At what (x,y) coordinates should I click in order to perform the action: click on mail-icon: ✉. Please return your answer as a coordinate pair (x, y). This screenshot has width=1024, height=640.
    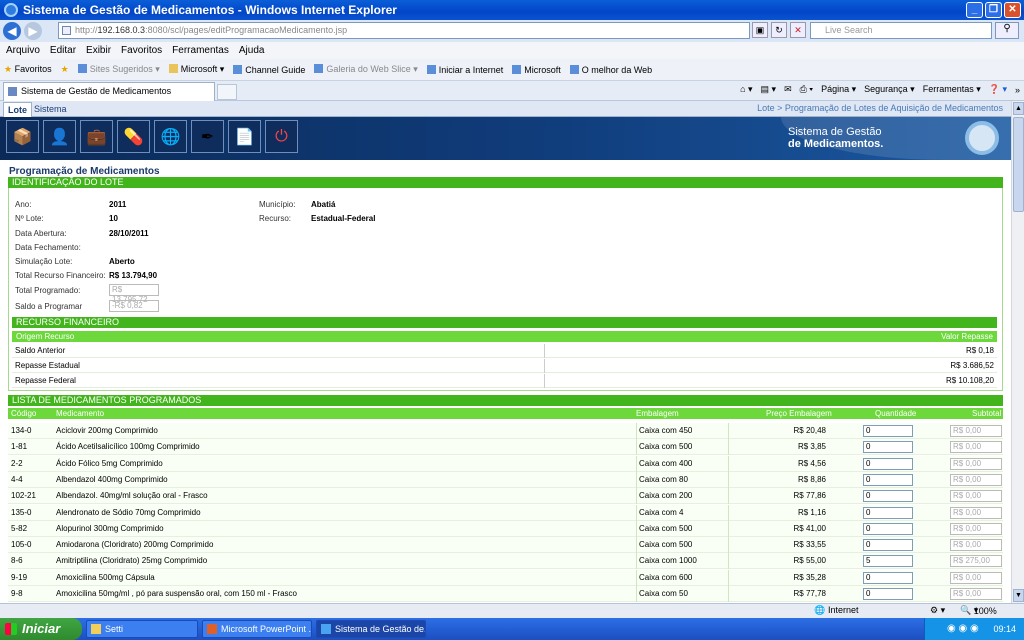
    Looking at the image, I should click on (788, 89).